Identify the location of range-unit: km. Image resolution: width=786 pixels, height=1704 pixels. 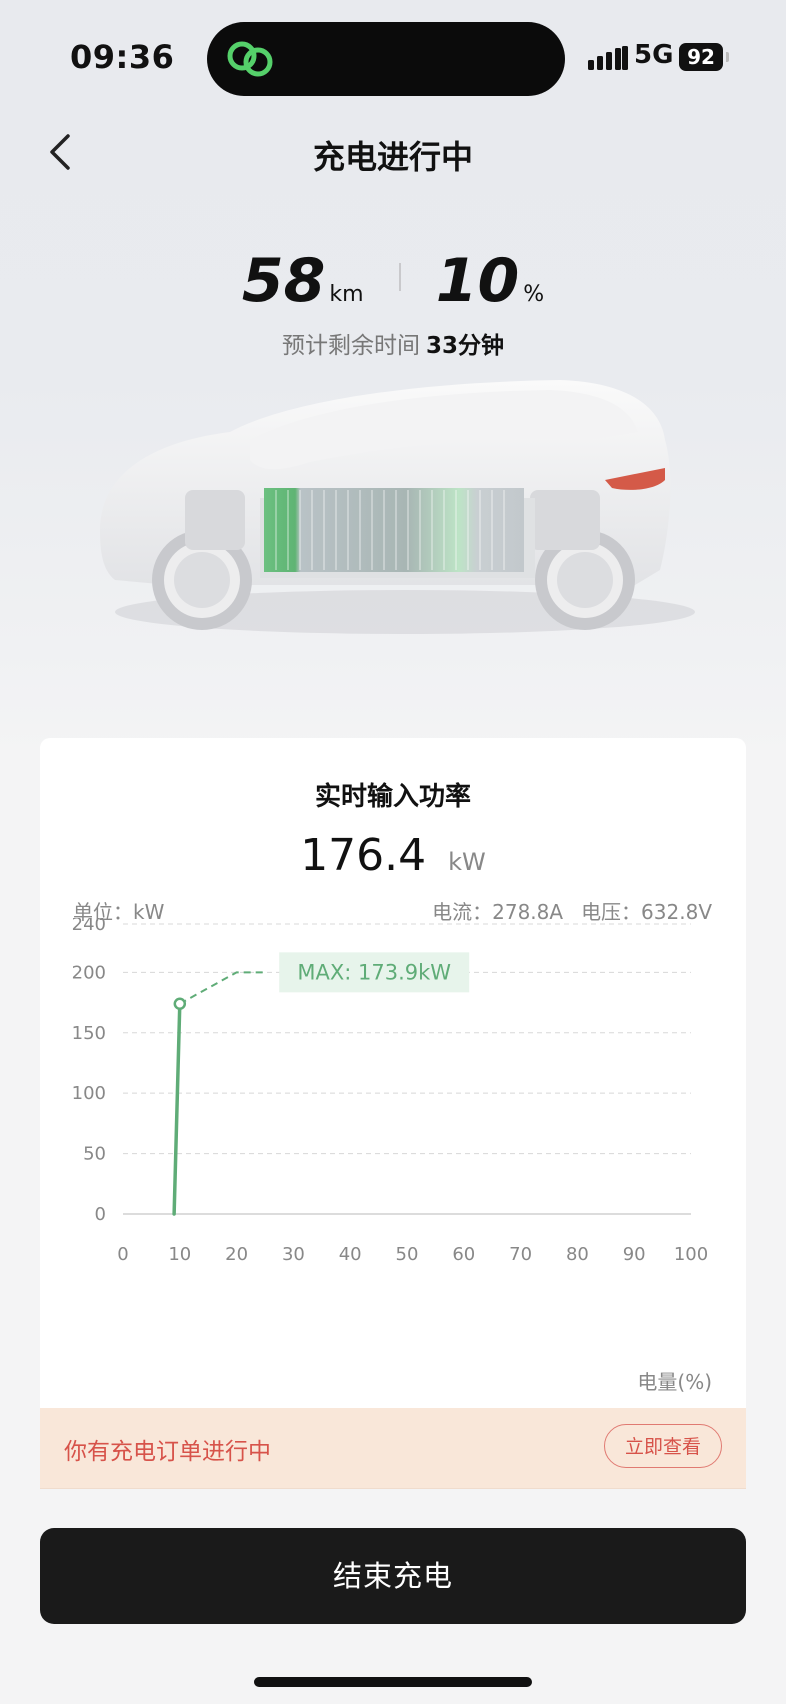
(346, 294).